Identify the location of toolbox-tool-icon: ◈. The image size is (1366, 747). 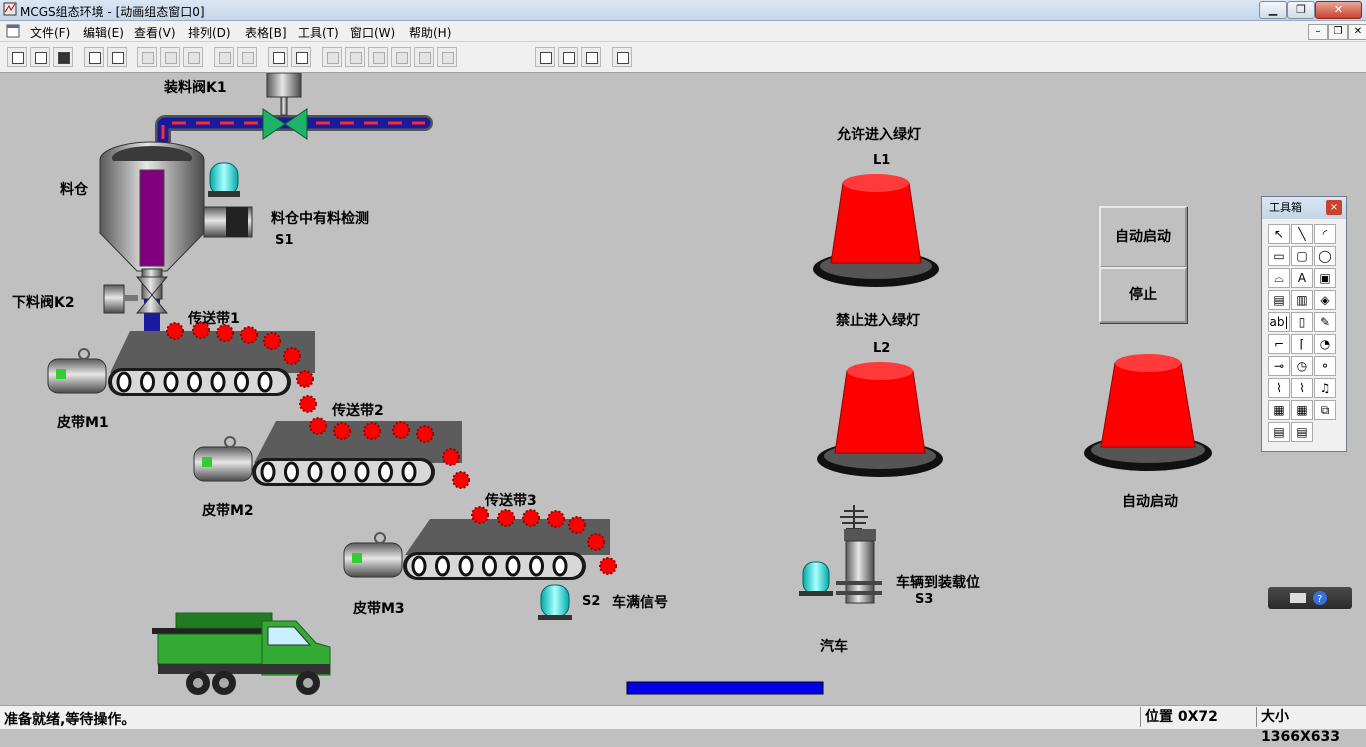
(1325, 300).